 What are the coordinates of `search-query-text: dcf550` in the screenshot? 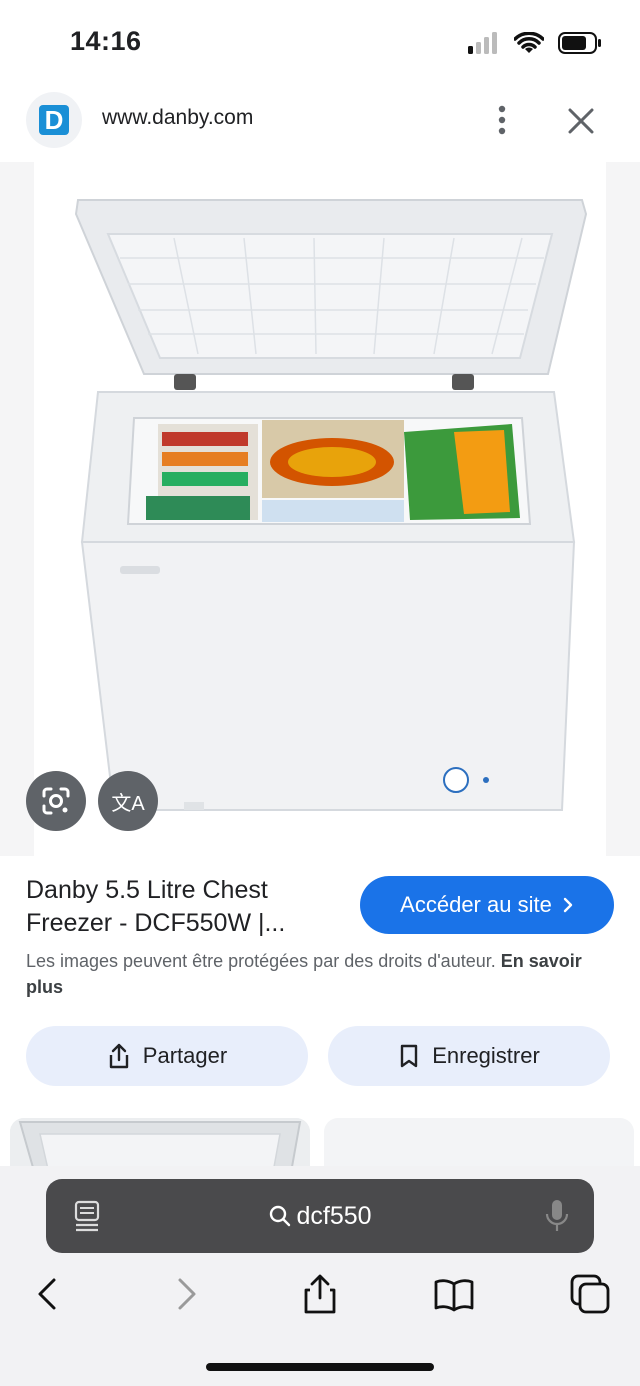 It's located at (334, 1215).